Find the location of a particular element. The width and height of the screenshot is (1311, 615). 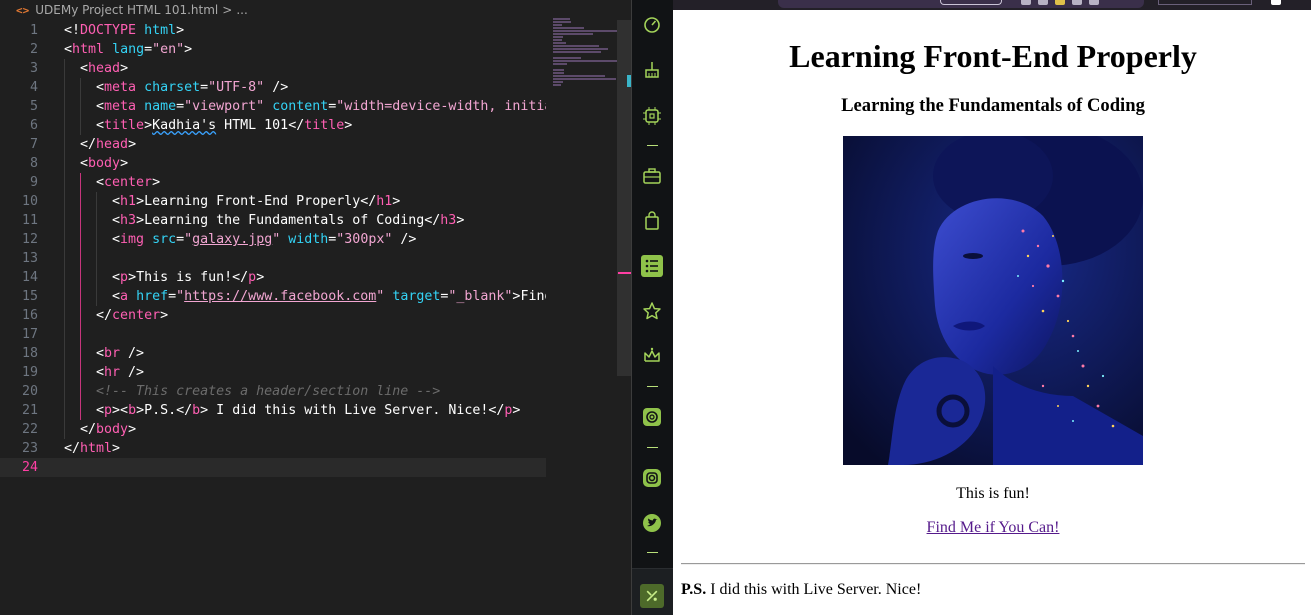

line-number: 11 is located at coordinates (29, 220).